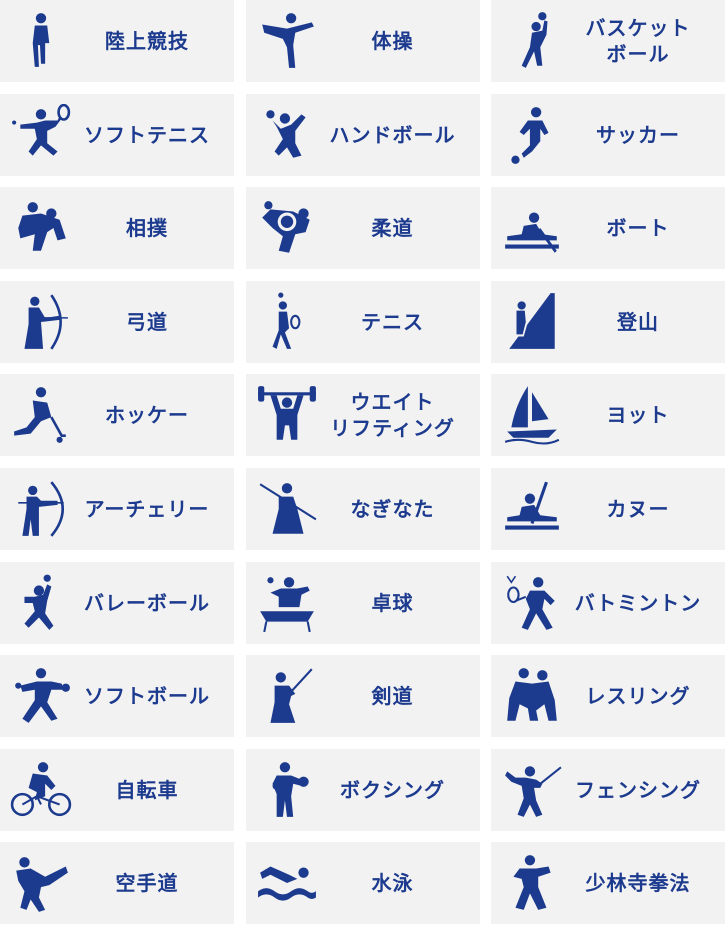  Describe the element at coordinates (532, 415) in the screenshot. I see `sailing-icon` at that location.